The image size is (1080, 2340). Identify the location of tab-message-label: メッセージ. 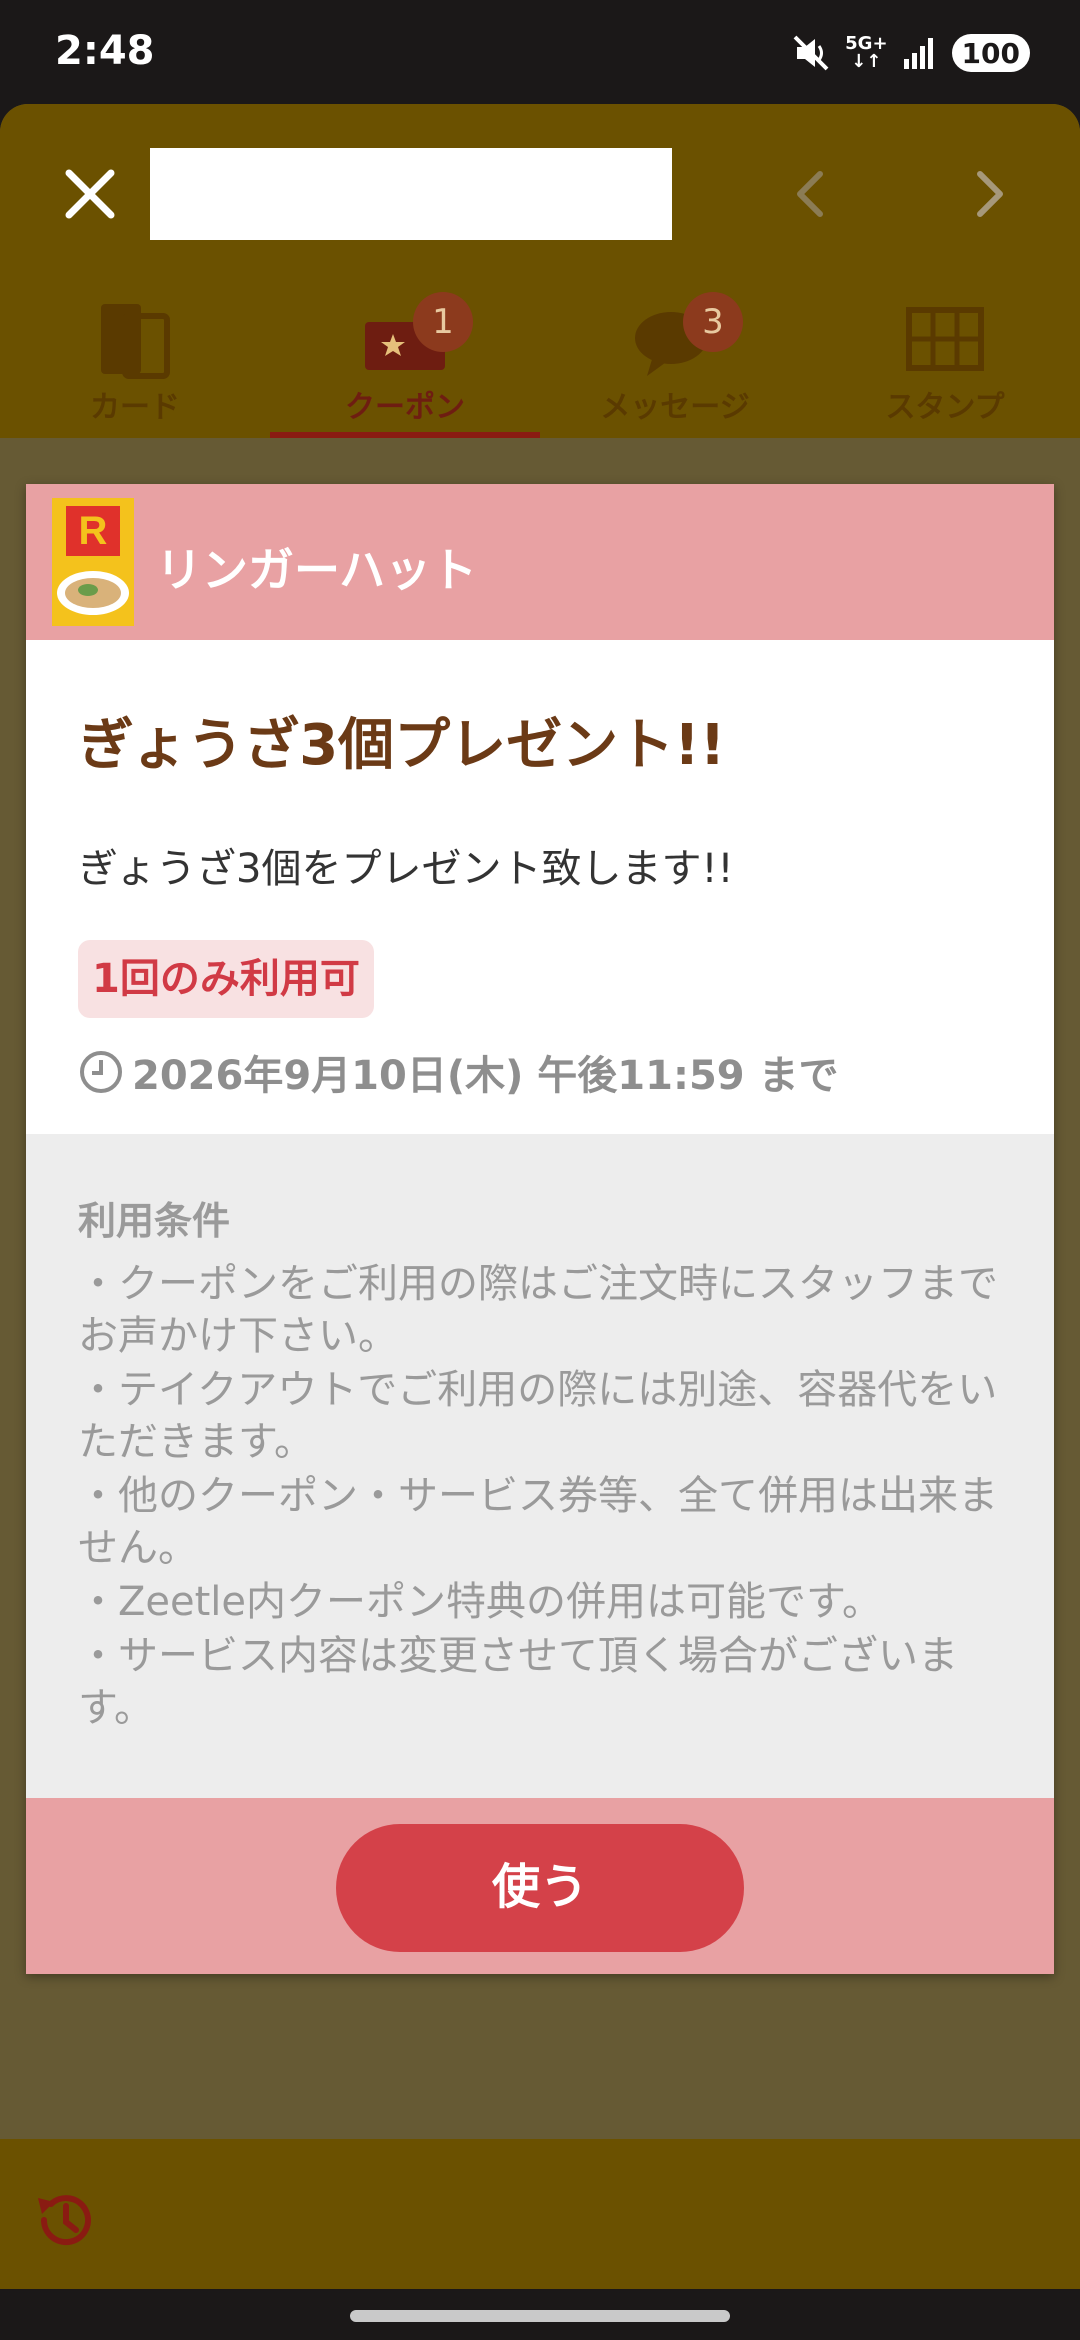
(675, 407).